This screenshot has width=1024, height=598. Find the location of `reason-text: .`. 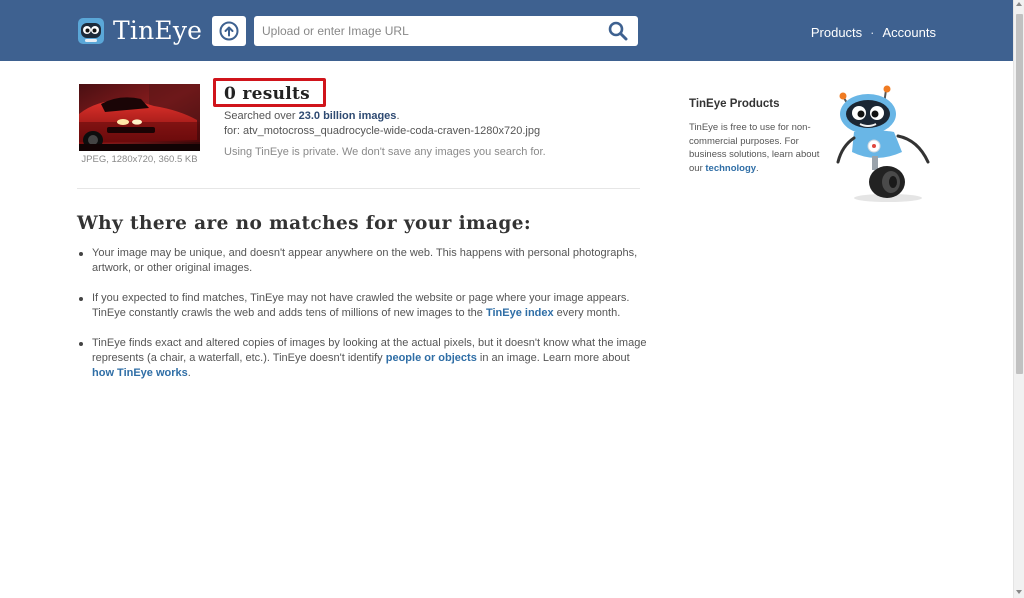

reason-text: . is located at coordinates (189, 373).